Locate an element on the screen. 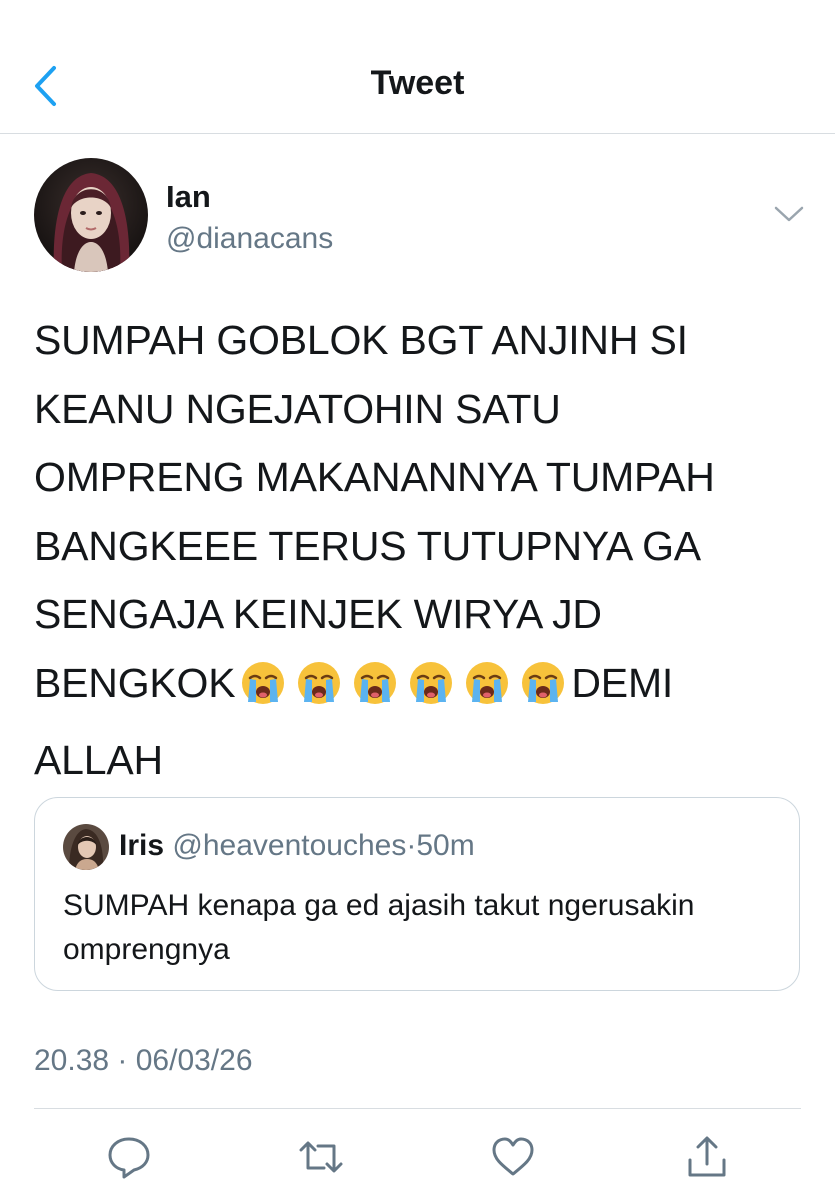  tweet-line: OMPRENG MAKANANNYA TUMPAH is located at coordinates (374, 477).